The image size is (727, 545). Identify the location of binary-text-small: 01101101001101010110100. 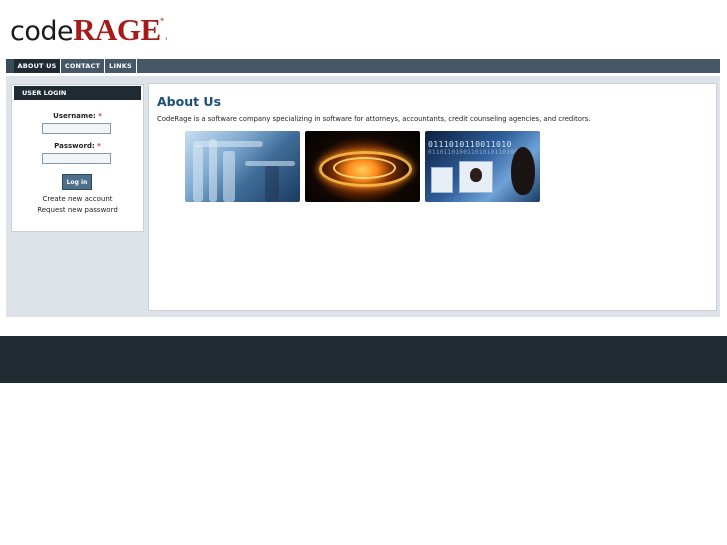
(473, 152).